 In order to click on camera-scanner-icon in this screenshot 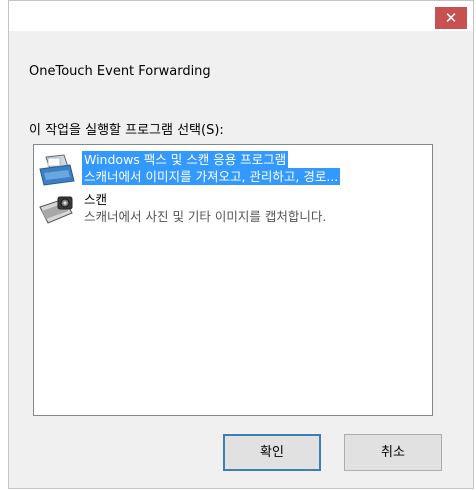, I will do `click(56, 210)`.